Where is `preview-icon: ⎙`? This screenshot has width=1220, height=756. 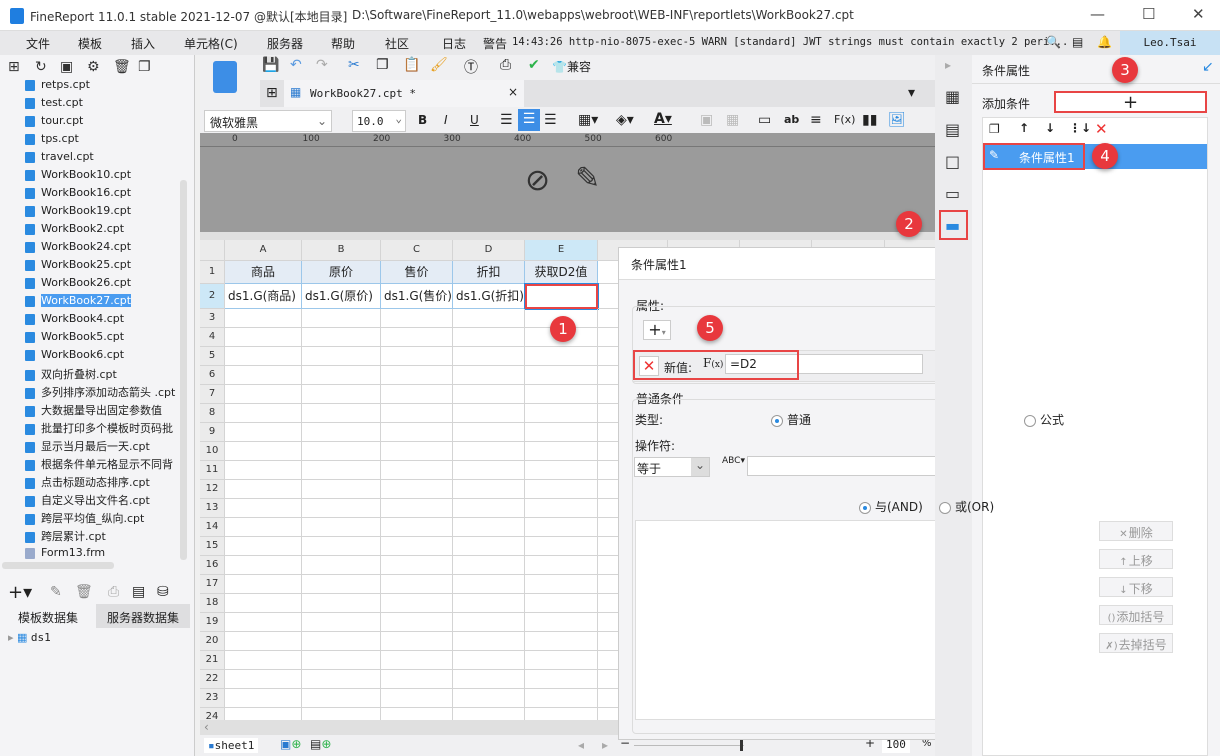
preview-icon: ⎙ is located at coordinates (113, 592).